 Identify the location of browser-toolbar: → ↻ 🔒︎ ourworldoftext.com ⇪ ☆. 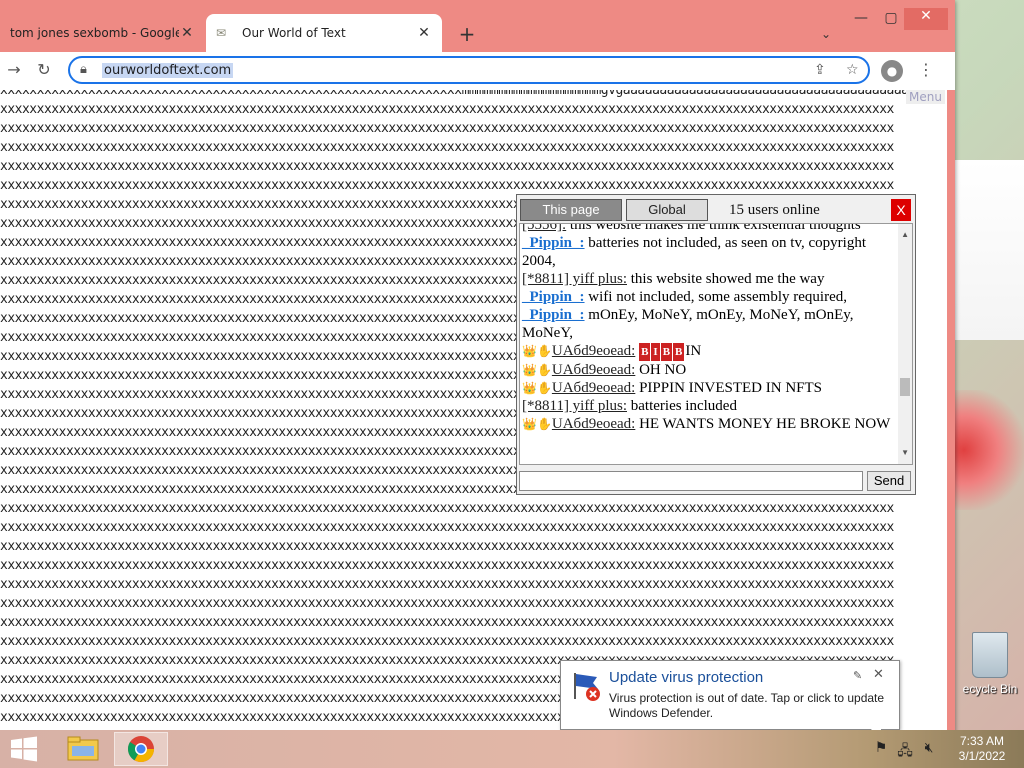
(477, 71).